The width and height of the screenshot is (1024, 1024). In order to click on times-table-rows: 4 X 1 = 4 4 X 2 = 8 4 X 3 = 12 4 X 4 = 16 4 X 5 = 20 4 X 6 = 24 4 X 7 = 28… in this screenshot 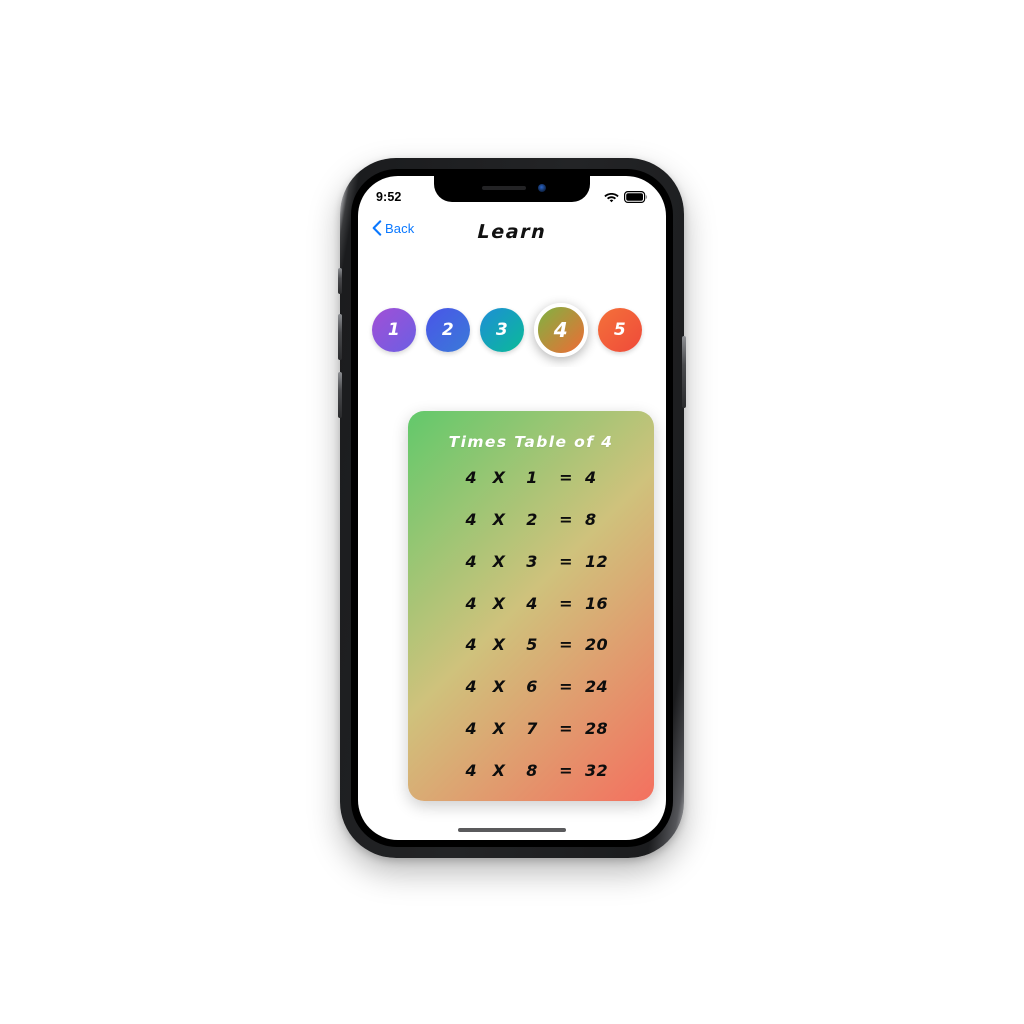, I will do `click(531, 628)`.